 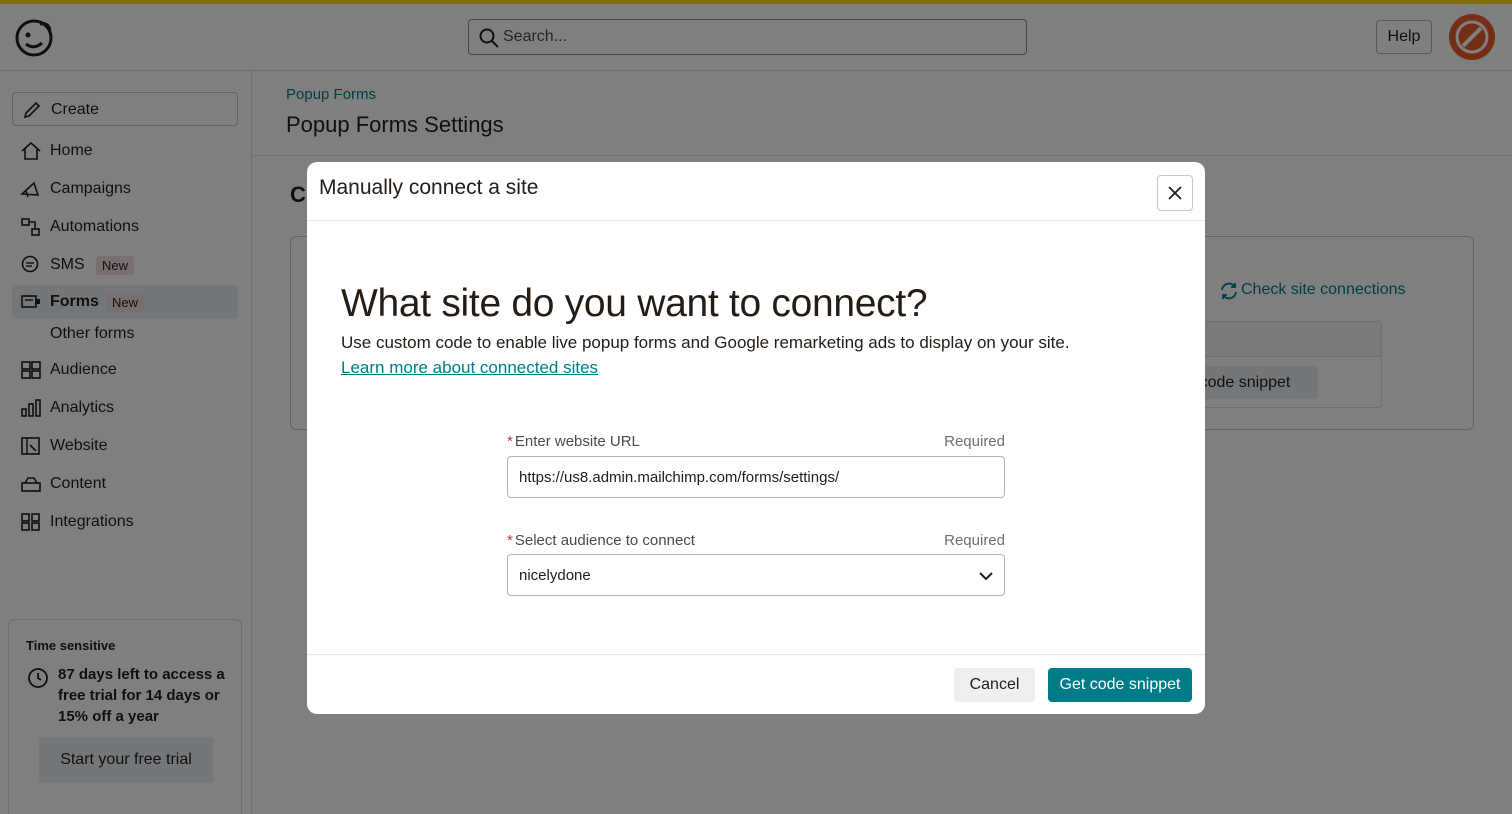 I want to click on url-label-text: Enter website URL, so click(x=577, y=441).